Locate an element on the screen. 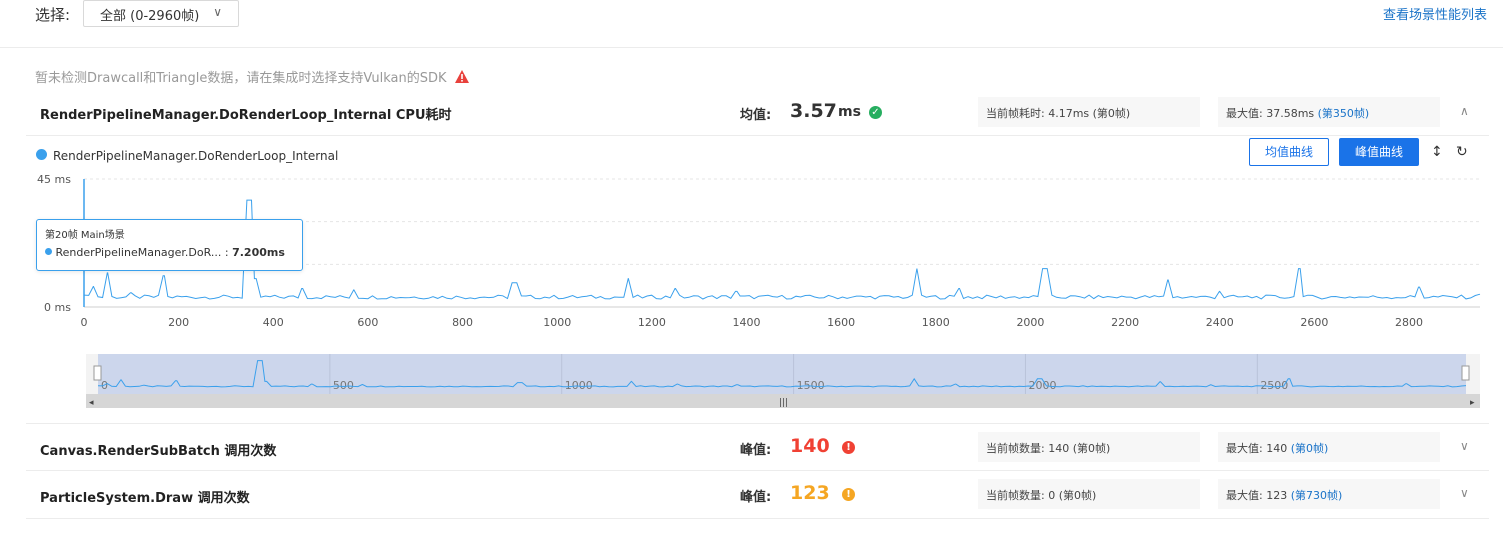 The height and width of the screenshot is (534, 1503). select-value: 全部 (0-2960帧) is located at coordinates (150, 16).